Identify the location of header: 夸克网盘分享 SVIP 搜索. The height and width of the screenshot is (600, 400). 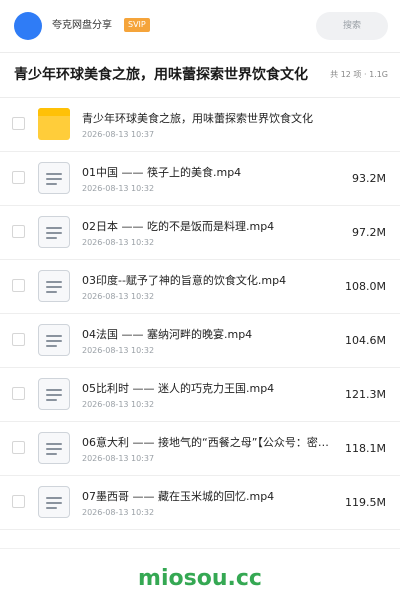
(200, 26).